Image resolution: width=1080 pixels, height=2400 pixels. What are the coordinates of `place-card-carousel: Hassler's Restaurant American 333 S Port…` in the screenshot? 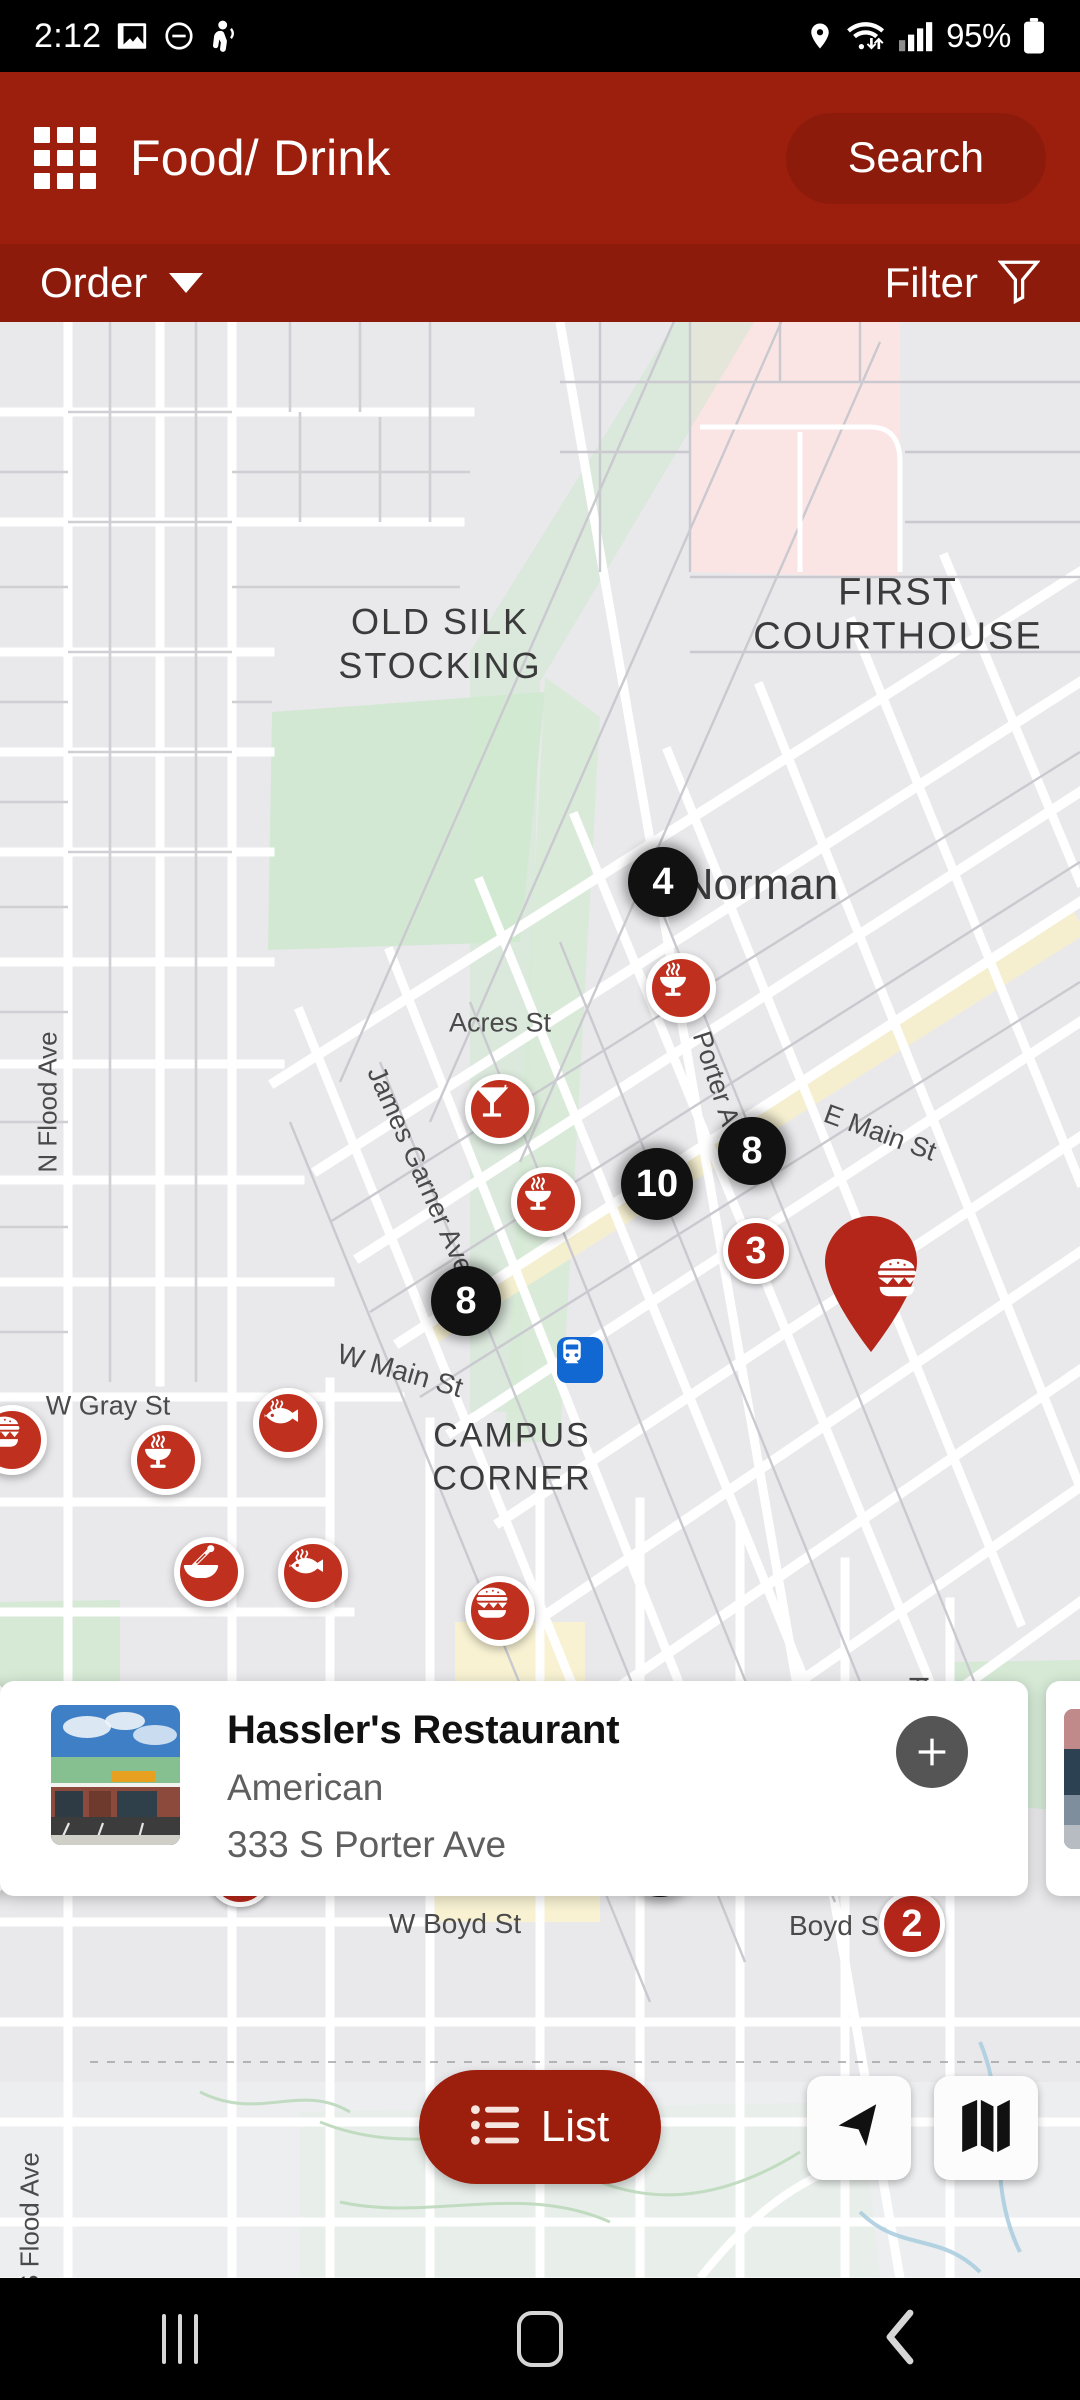 It's located at (540, 1788).